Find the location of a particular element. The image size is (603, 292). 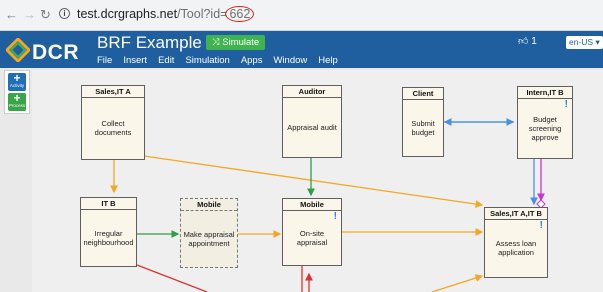

dcr-logo: DCR is located at coordinates (45, 51).